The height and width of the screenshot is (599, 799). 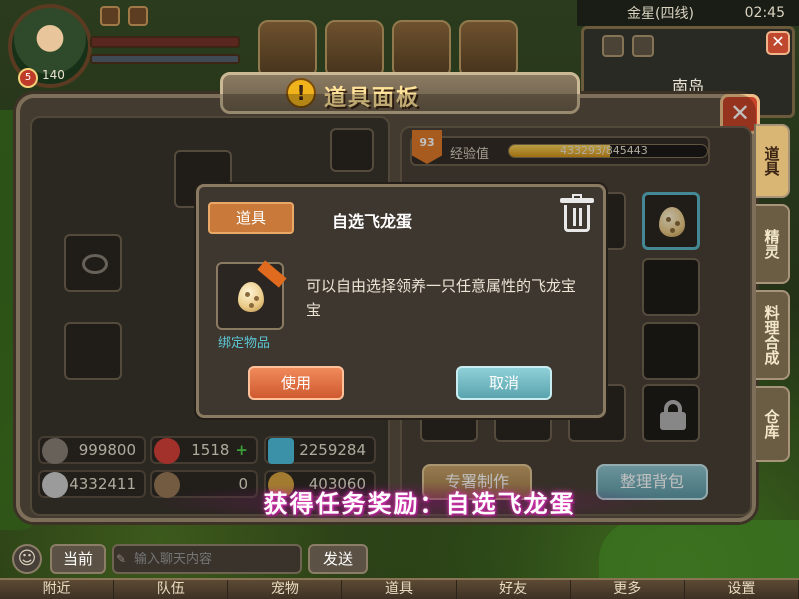 What do you see at coordinates (138, 16) in the screenshot?
I see `status-icon` at bounding box center [138, 16].